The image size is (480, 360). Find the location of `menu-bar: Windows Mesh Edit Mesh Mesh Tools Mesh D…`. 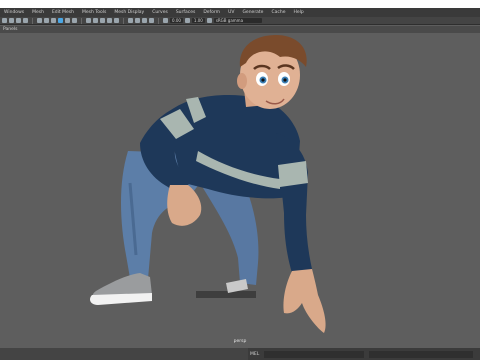

menu-bar: Windows Mesh Edit Mesh Mesh Tools Mesh D… is located at coordinates (240, 12).